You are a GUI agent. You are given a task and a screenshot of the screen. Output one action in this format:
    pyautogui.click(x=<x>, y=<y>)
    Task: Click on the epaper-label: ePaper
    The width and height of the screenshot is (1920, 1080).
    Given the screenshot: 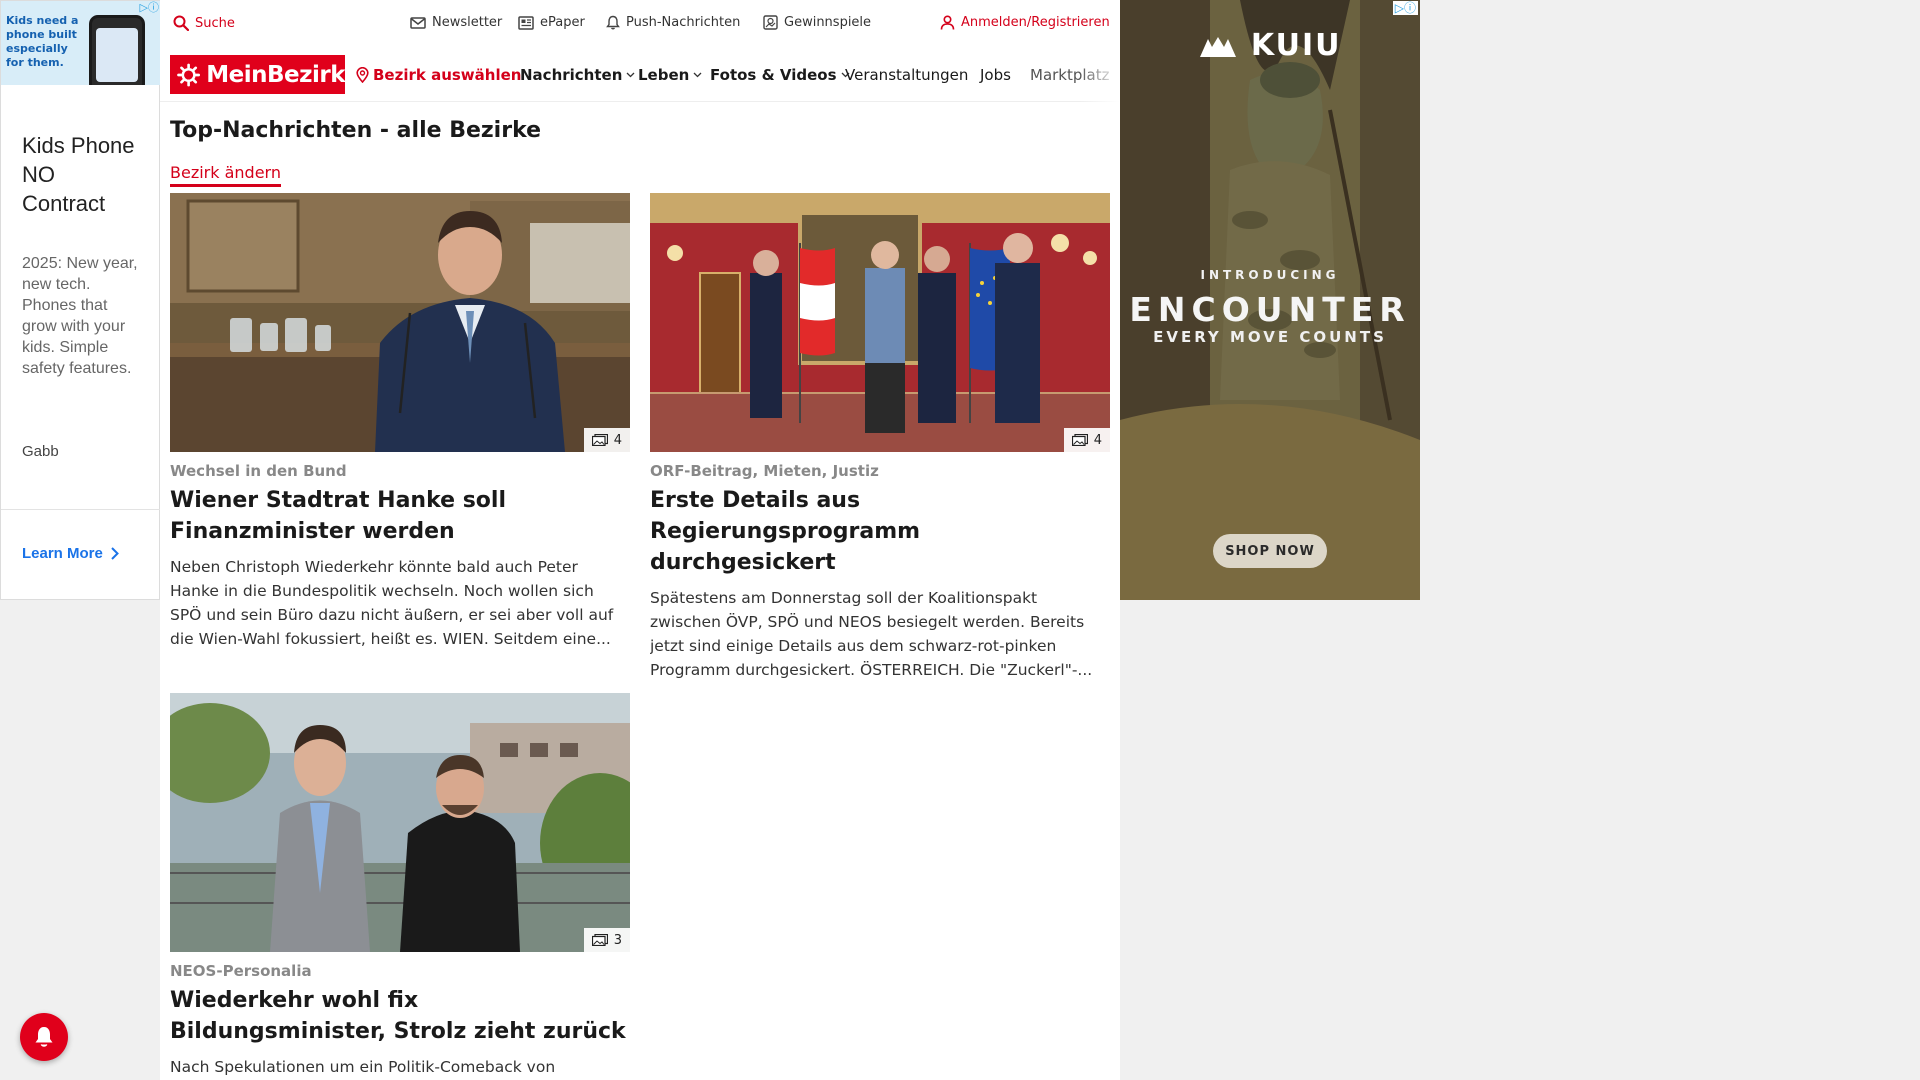 What is the action you would take?
    pyautogui.click(x=562, y=22)
    